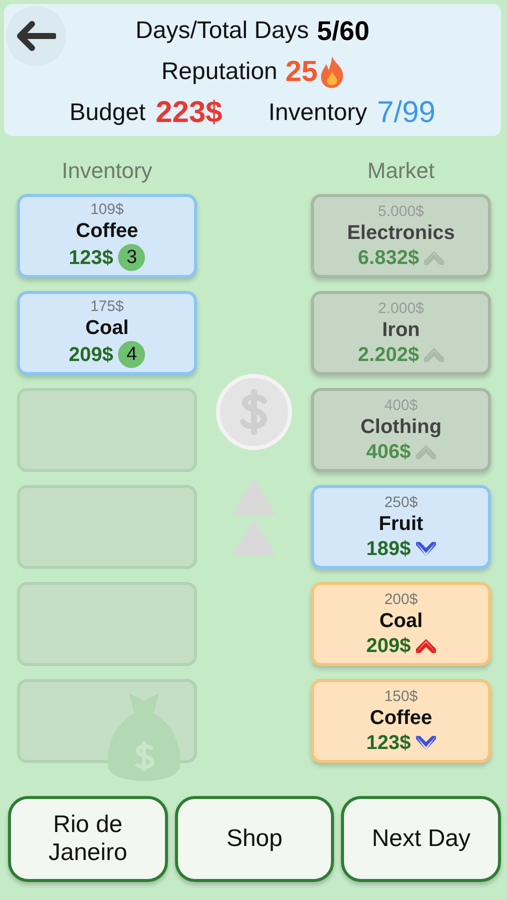 The height and width of the screenshot is (900, 507). I want to click on item-name: Electronics, so click(401, 233).